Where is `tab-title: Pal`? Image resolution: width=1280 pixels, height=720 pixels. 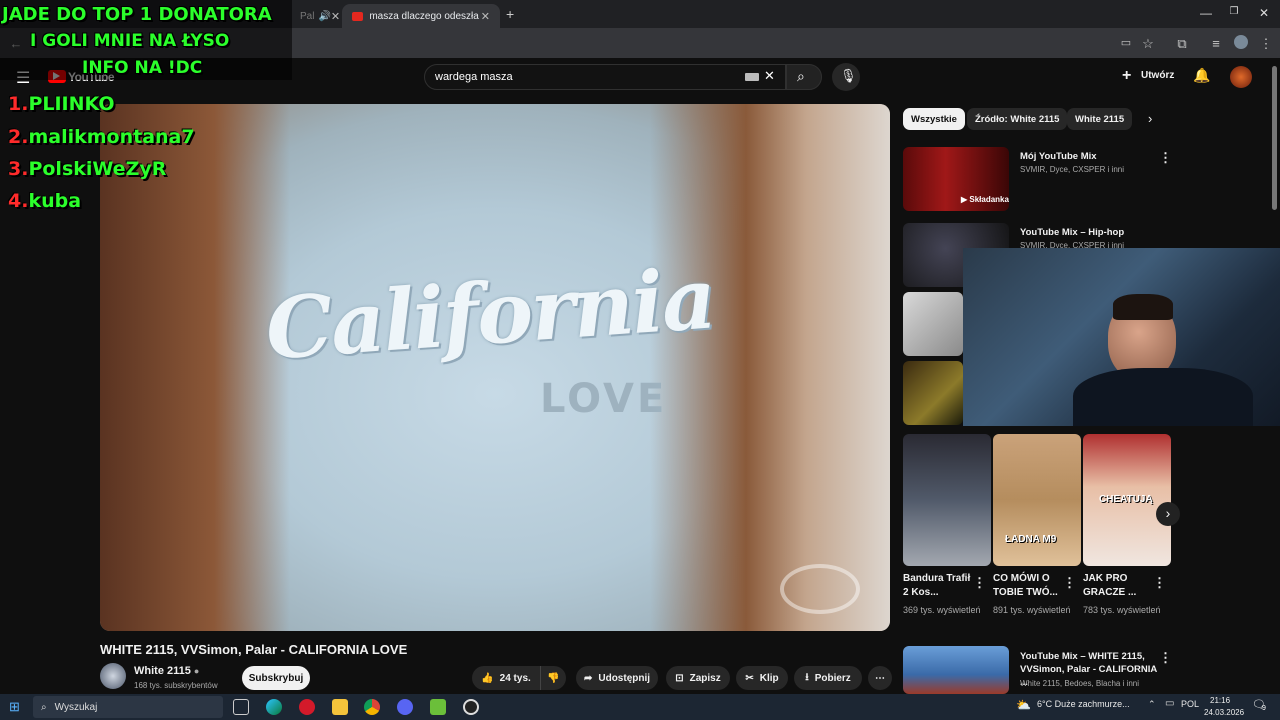
tab-title: Pal is located at coordinates (307, 16).